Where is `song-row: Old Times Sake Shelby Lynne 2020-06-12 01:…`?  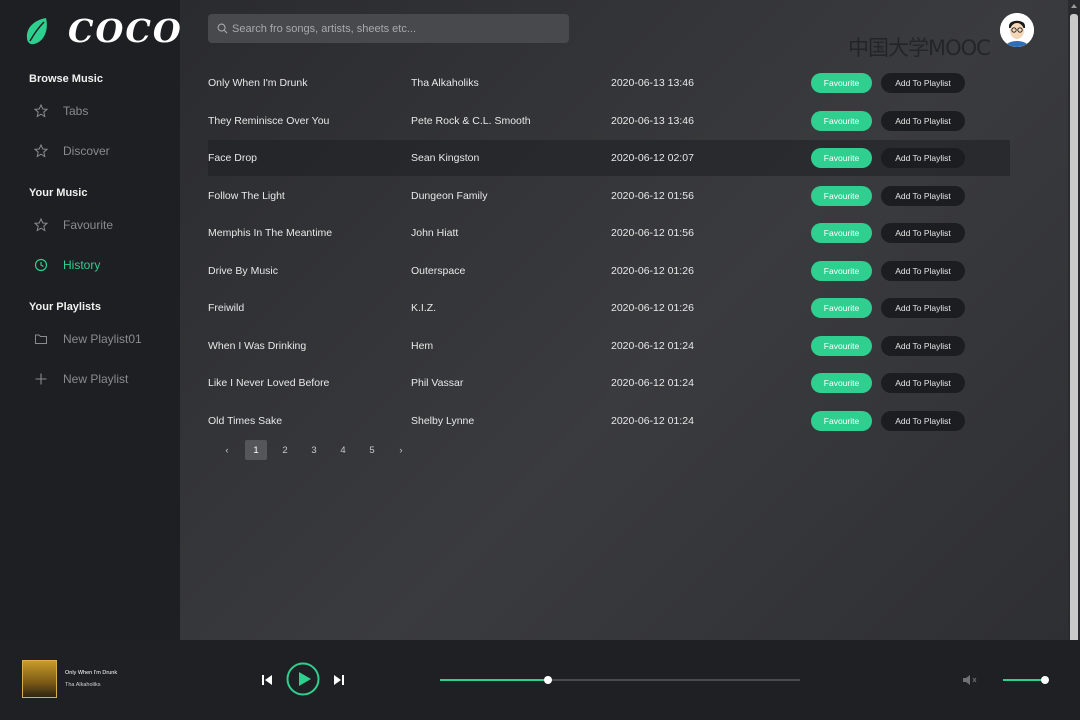 song-row: Old Times Sake Shelby Lynne 2020-06-12 01:… is located at coordinates (609, 421).